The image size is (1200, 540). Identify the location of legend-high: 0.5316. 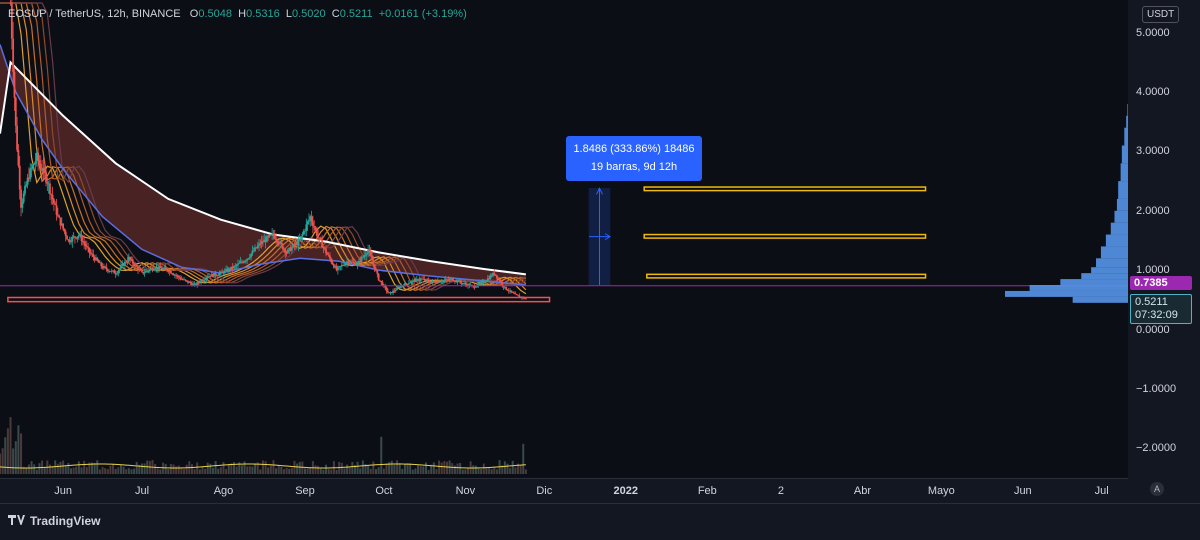
(263, 14).